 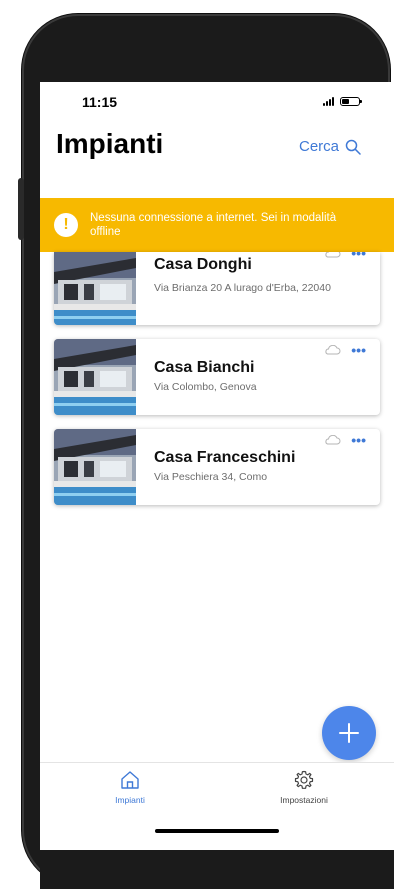 I want to click on home-icon, so click(x=130, y=780).